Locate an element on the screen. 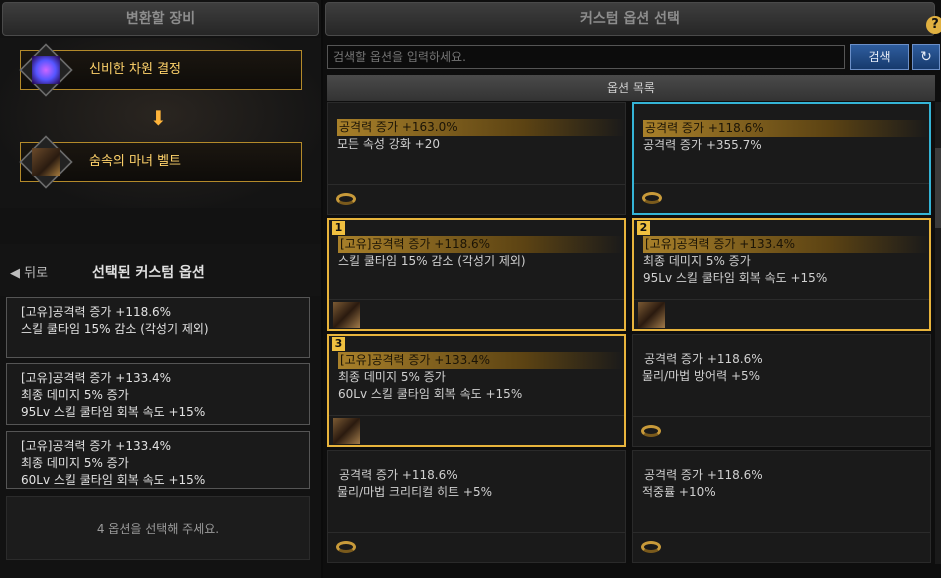 Image resolution: width=941 pixels, height=578 pixels. conversion-panel-title: 변환할 장비 is located at coordinates (160, 19).